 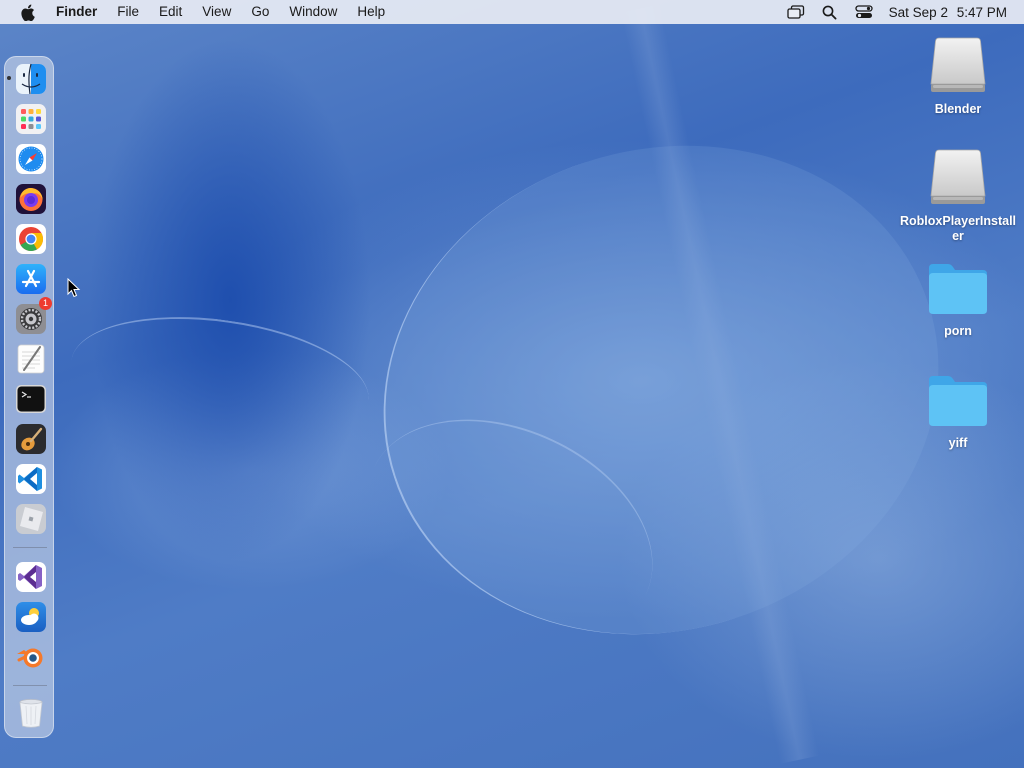 I want to click on desktop-icon-label: Blender, so click(x=958, y=109).